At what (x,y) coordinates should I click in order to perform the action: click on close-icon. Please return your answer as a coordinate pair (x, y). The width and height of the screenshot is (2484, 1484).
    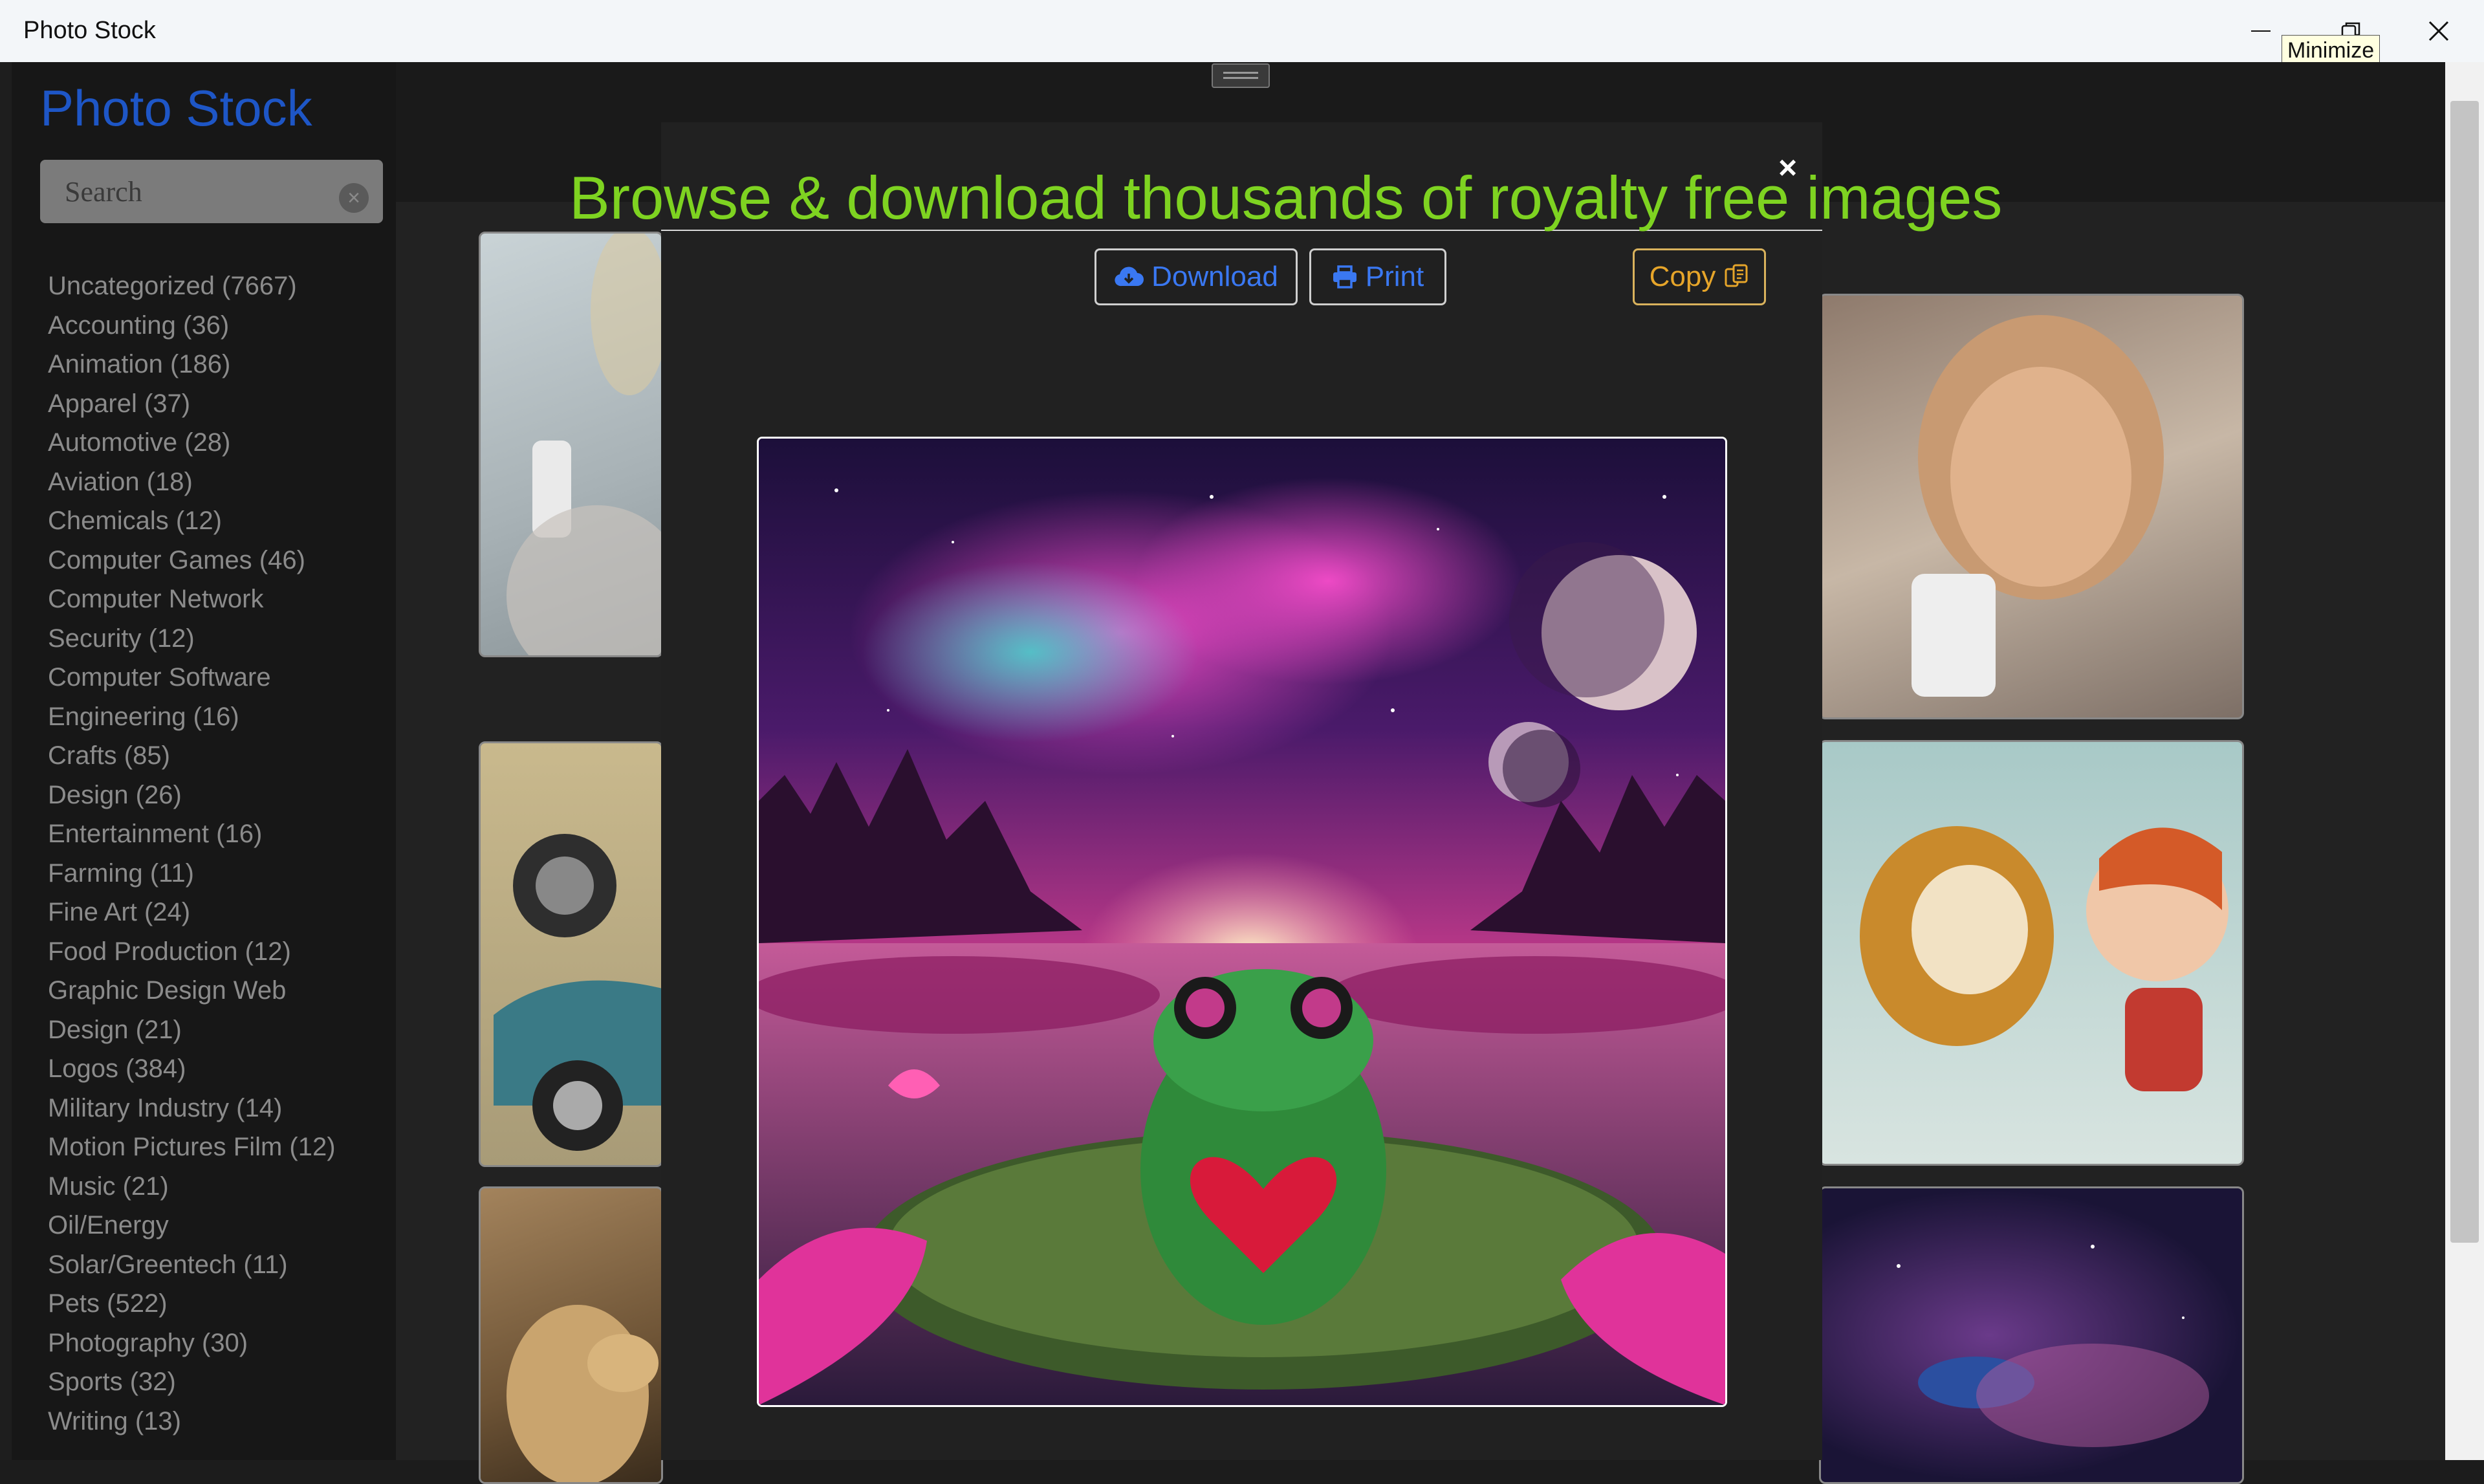
    Looking at the image, I should click on (2438, 31).